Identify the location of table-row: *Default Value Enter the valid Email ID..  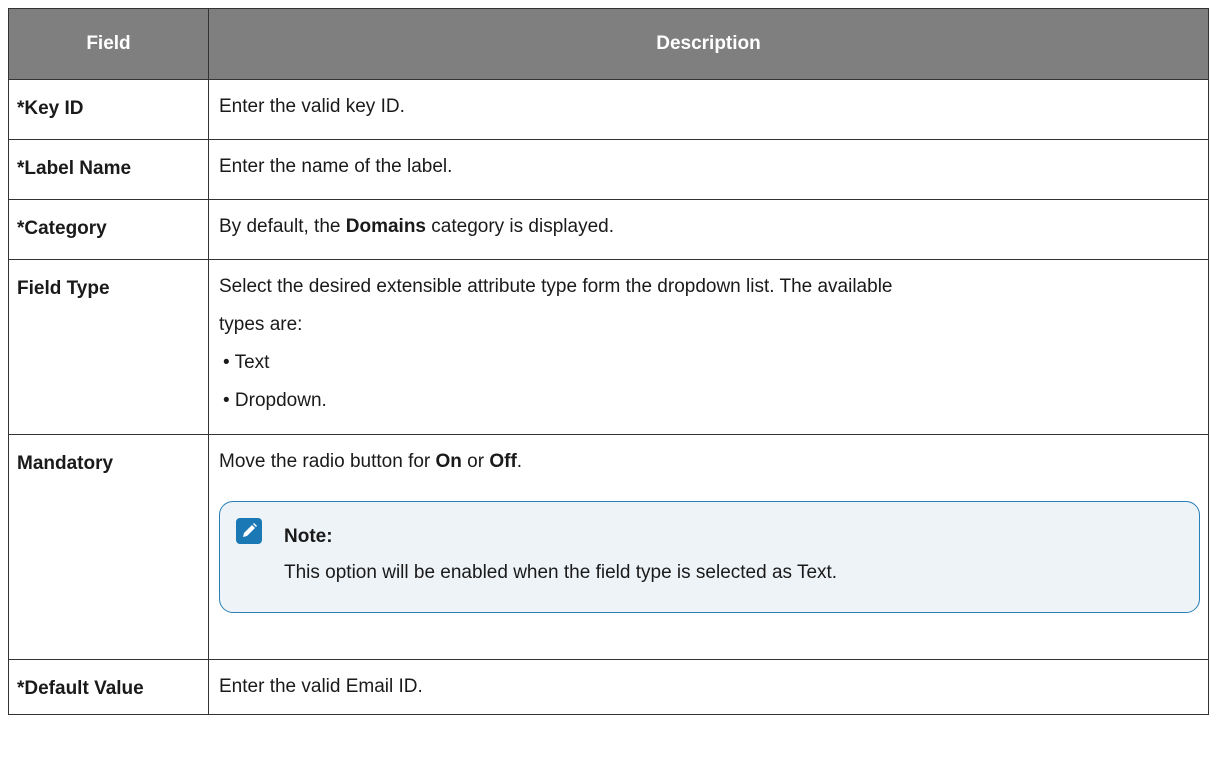
(608, 687).